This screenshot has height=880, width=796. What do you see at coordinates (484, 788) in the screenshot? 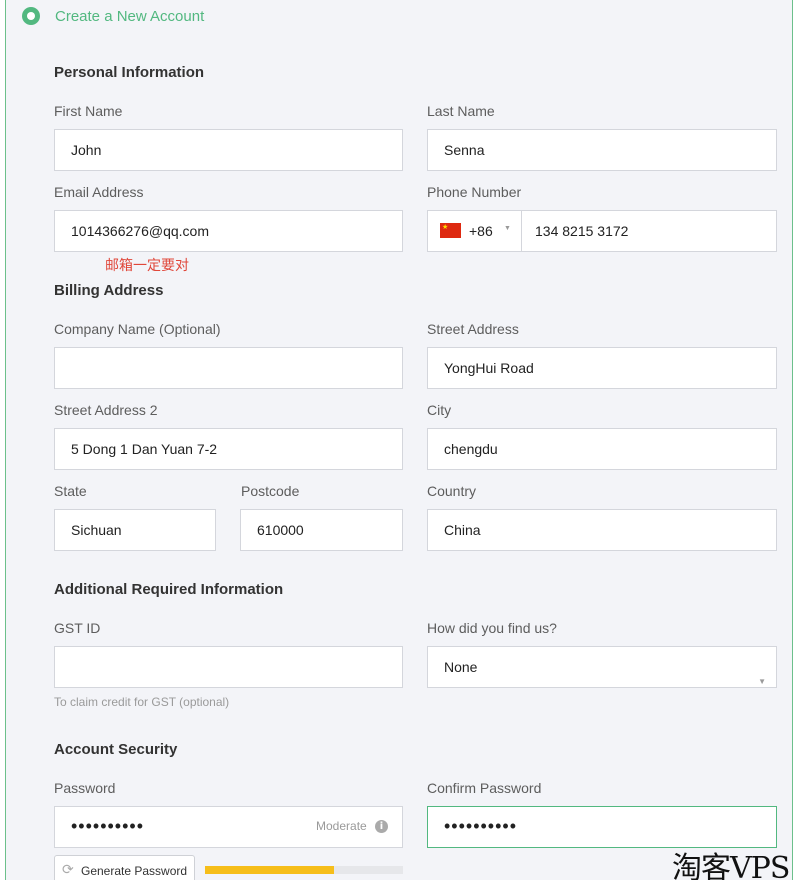
I see `confirm-password-label: Confirm Password` at bounding box center [484, 788].